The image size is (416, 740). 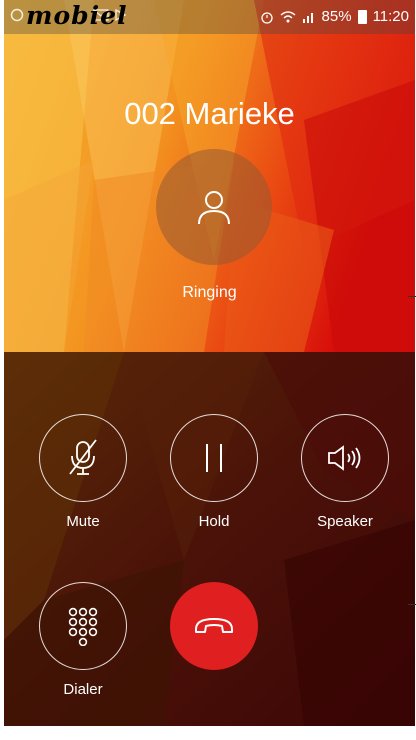 I want to click on caller-avatar, so click(x=214, y=207).